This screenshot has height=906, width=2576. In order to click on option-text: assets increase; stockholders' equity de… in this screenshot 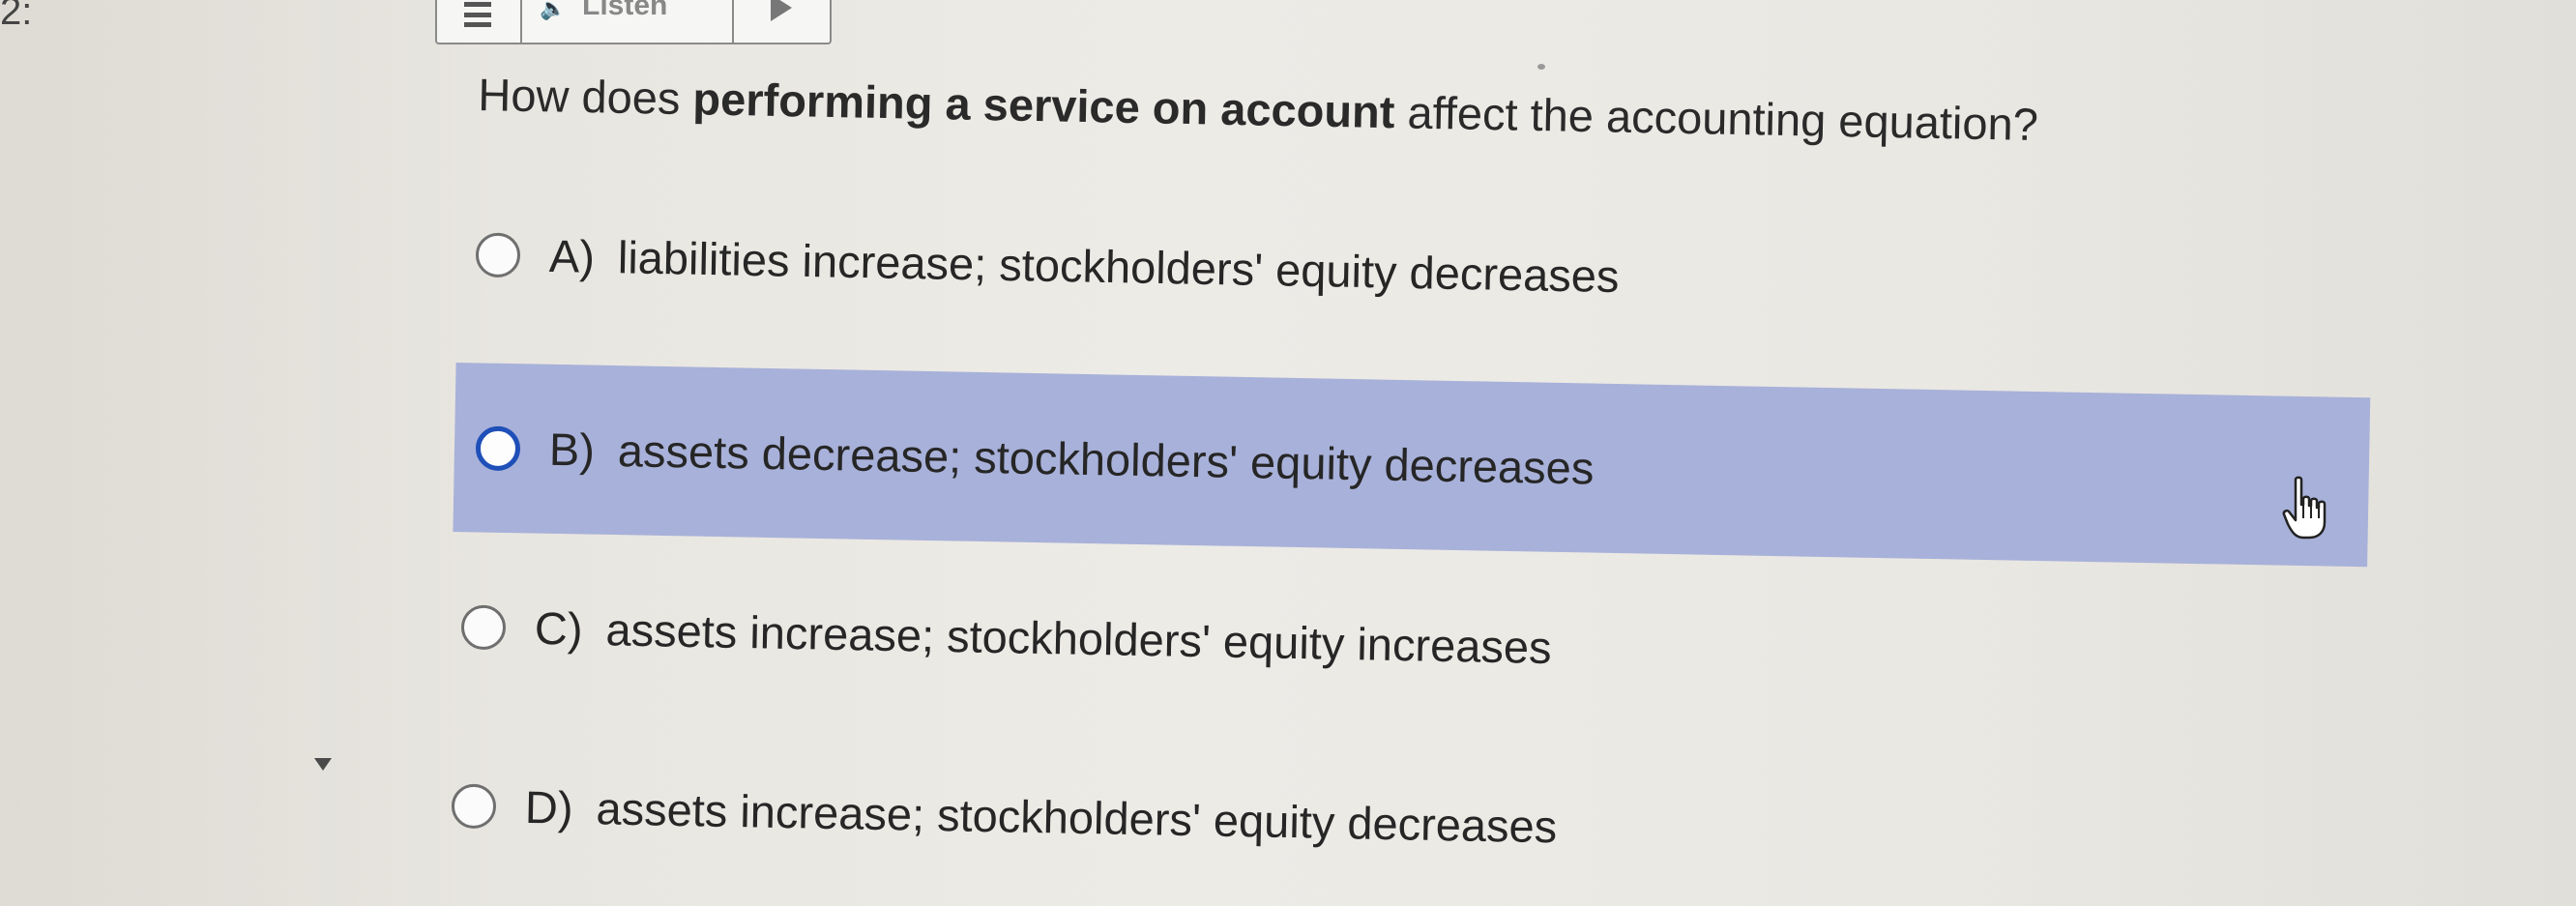, I will do `click(1077, 818)`.